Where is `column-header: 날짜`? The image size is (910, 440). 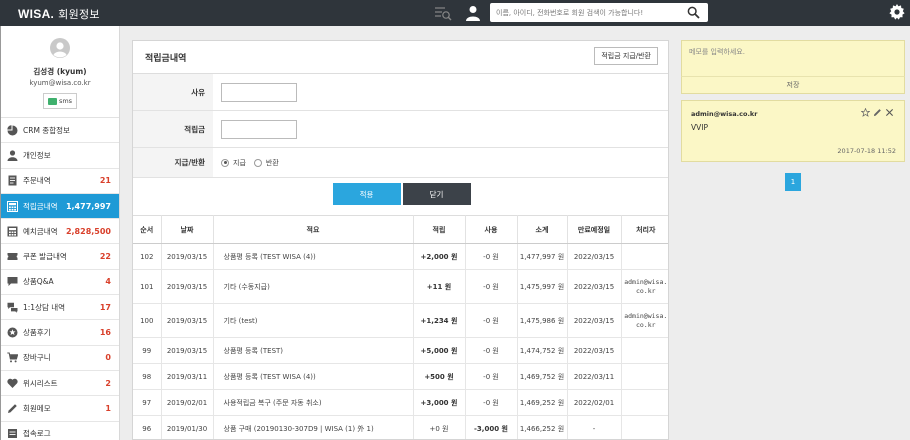
column-header: 날짜 is located at coordinates (187, 229).